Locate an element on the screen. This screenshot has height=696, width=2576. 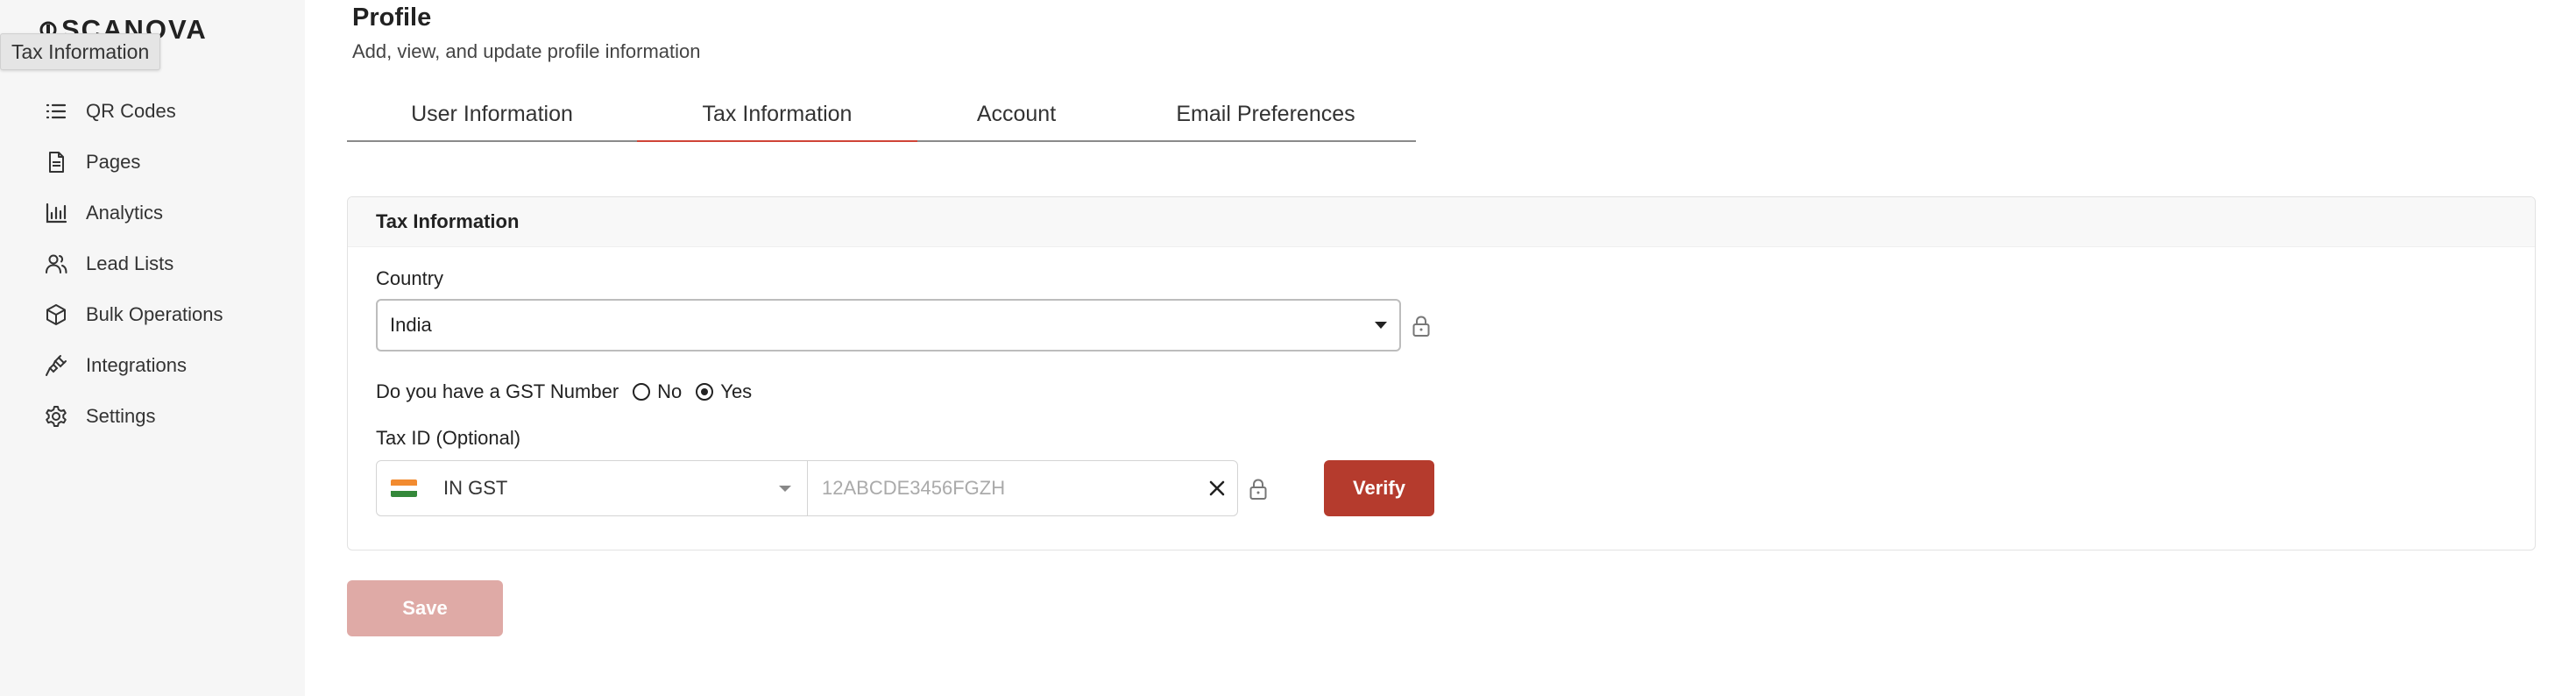
close-icon is located at coordinates (1217, 488).